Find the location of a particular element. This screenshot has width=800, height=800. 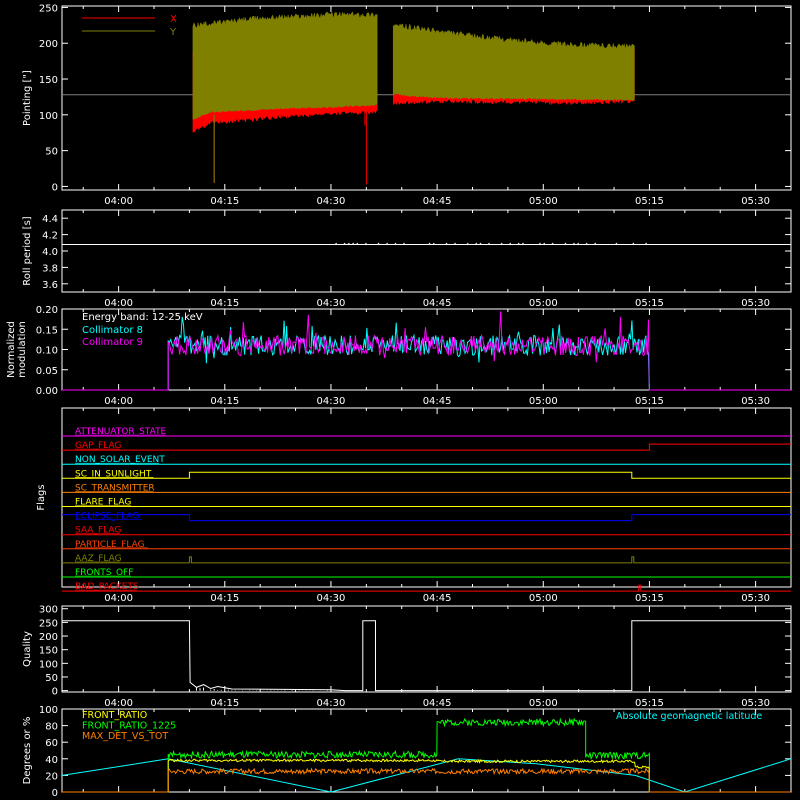

geomag-latitude-line is located at coordinates (426, 775).